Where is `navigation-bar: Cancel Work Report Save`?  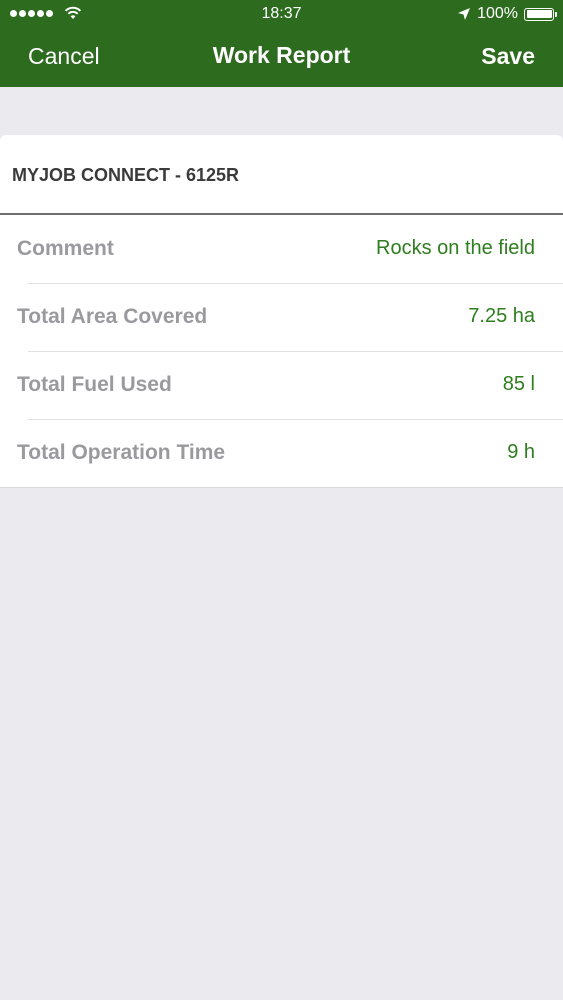
navigation-bar: Cancel Work Report Save is located at coordinates (281, 58).